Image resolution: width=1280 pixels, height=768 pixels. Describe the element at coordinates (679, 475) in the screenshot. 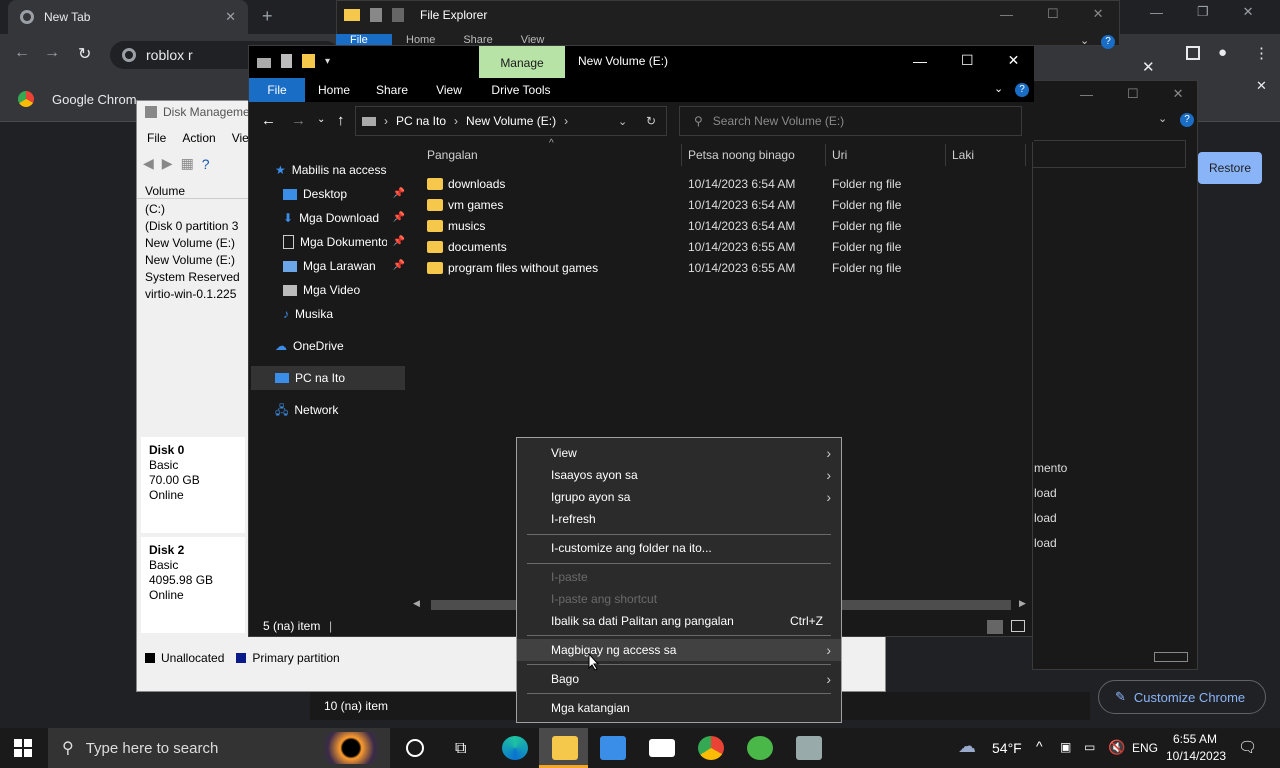

I see `menu-item-sort: Isaayos ayon sa ›` at that location.